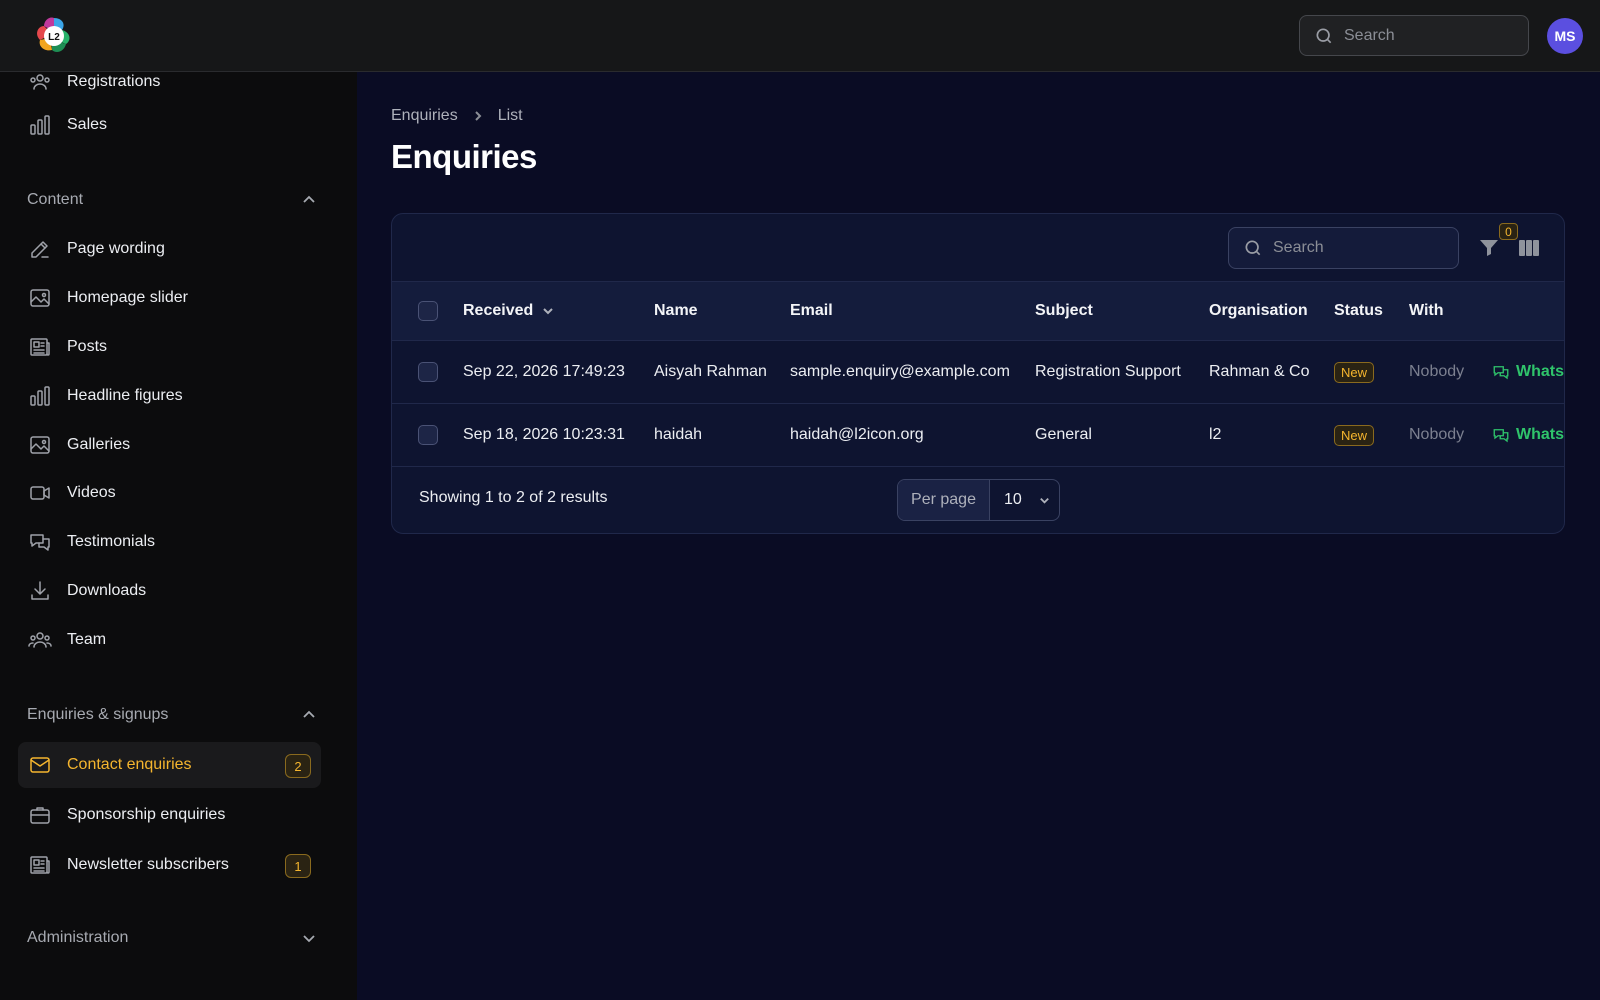 This screenshot has height=1000, width=1600. I want to click on column-header-organisation: Organisation, so click(1258, 311).